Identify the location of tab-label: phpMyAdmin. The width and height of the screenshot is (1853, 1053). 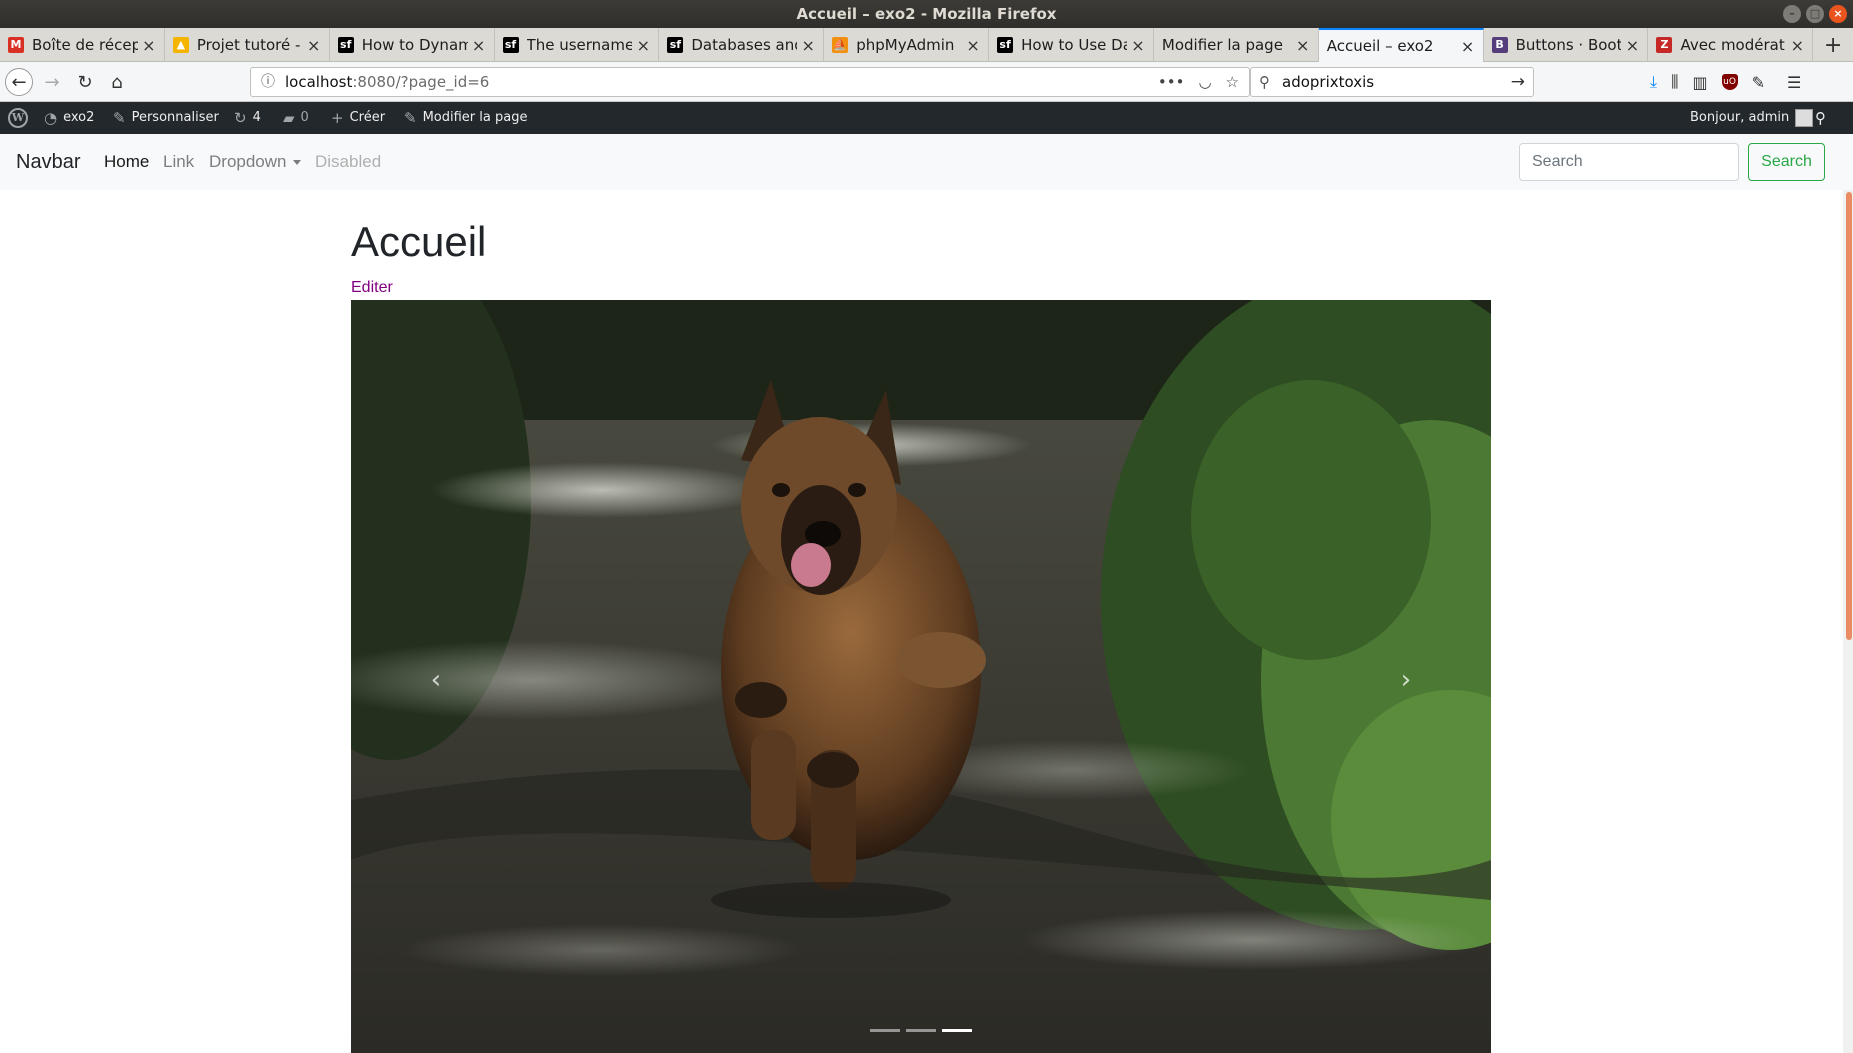
(905, 45).